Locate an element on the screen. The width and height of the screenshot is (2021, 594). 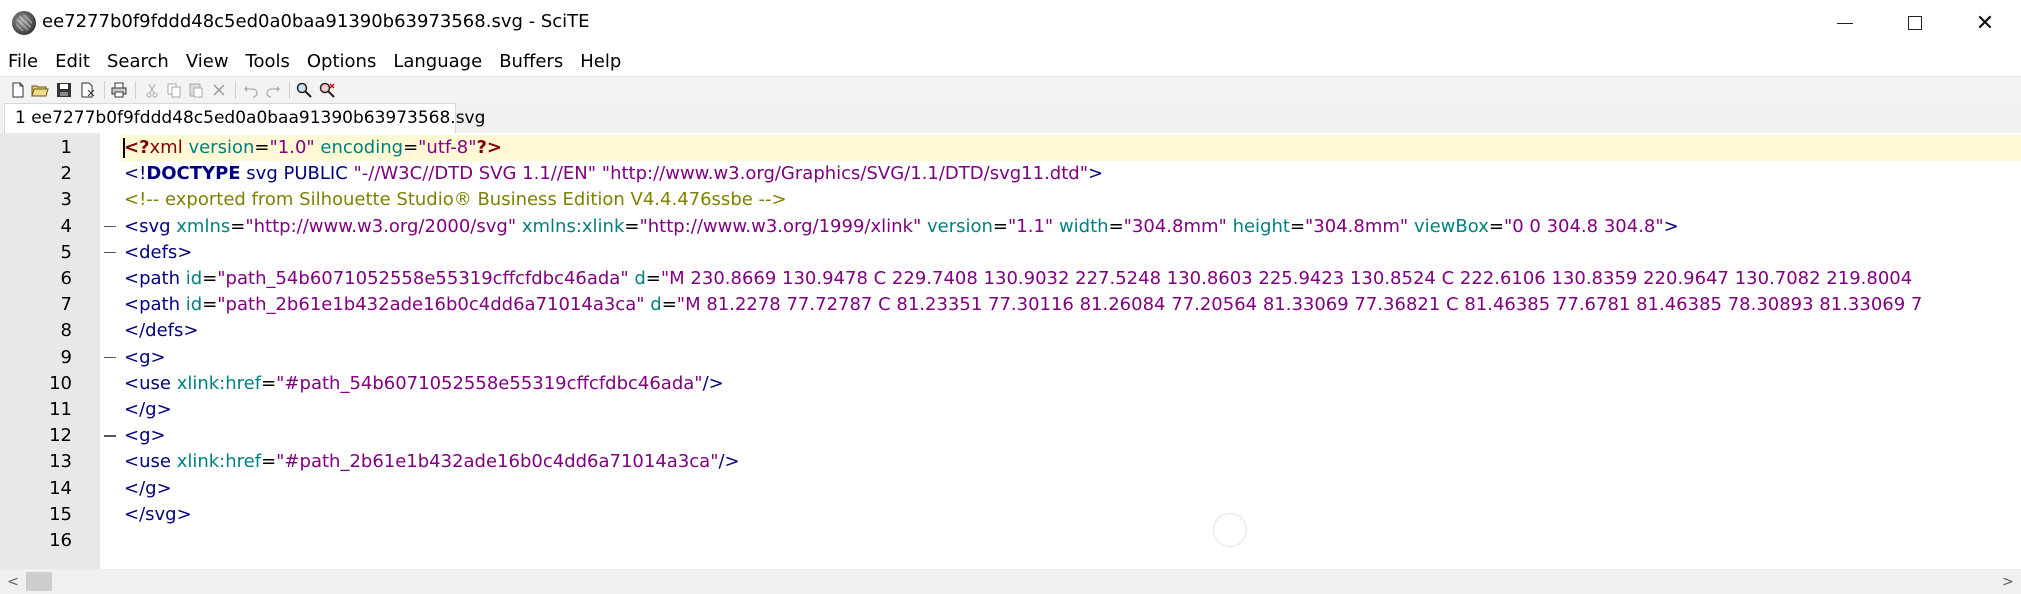
maximize-button is located at coordinates (1915, 23).